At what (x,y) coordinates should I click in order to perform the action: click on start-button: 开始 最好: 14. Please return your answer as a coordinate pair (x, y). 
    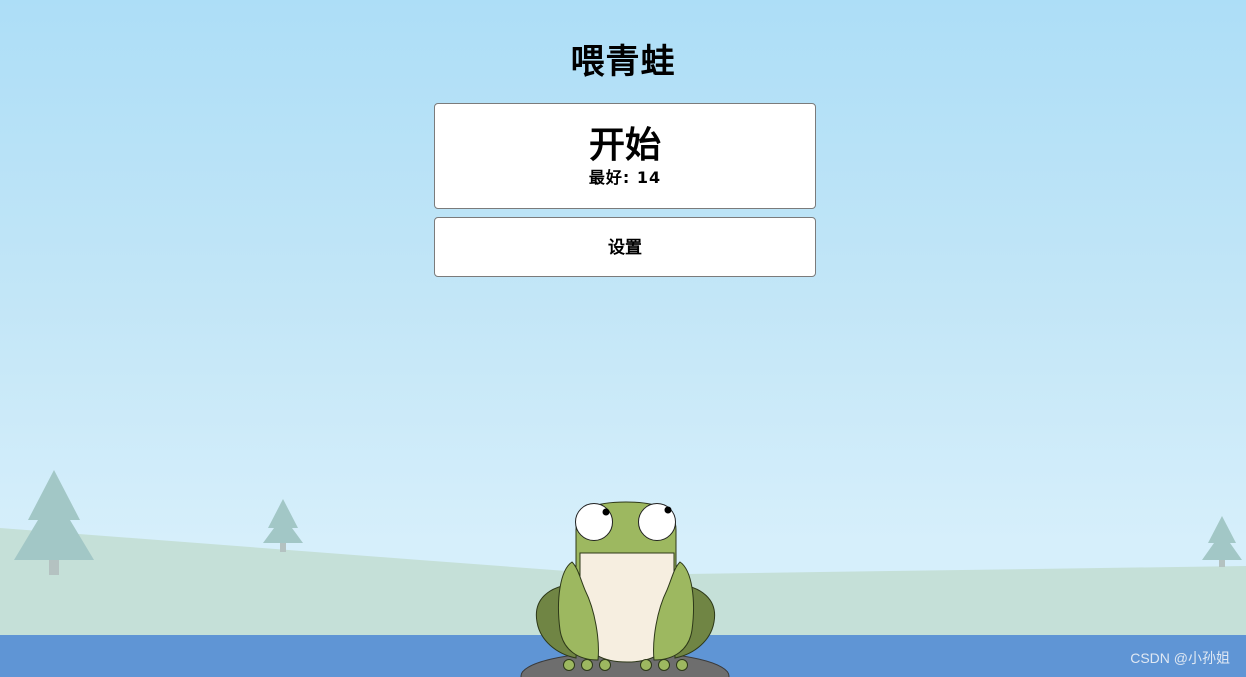
    Looking at the image, I should click on (625, 156).